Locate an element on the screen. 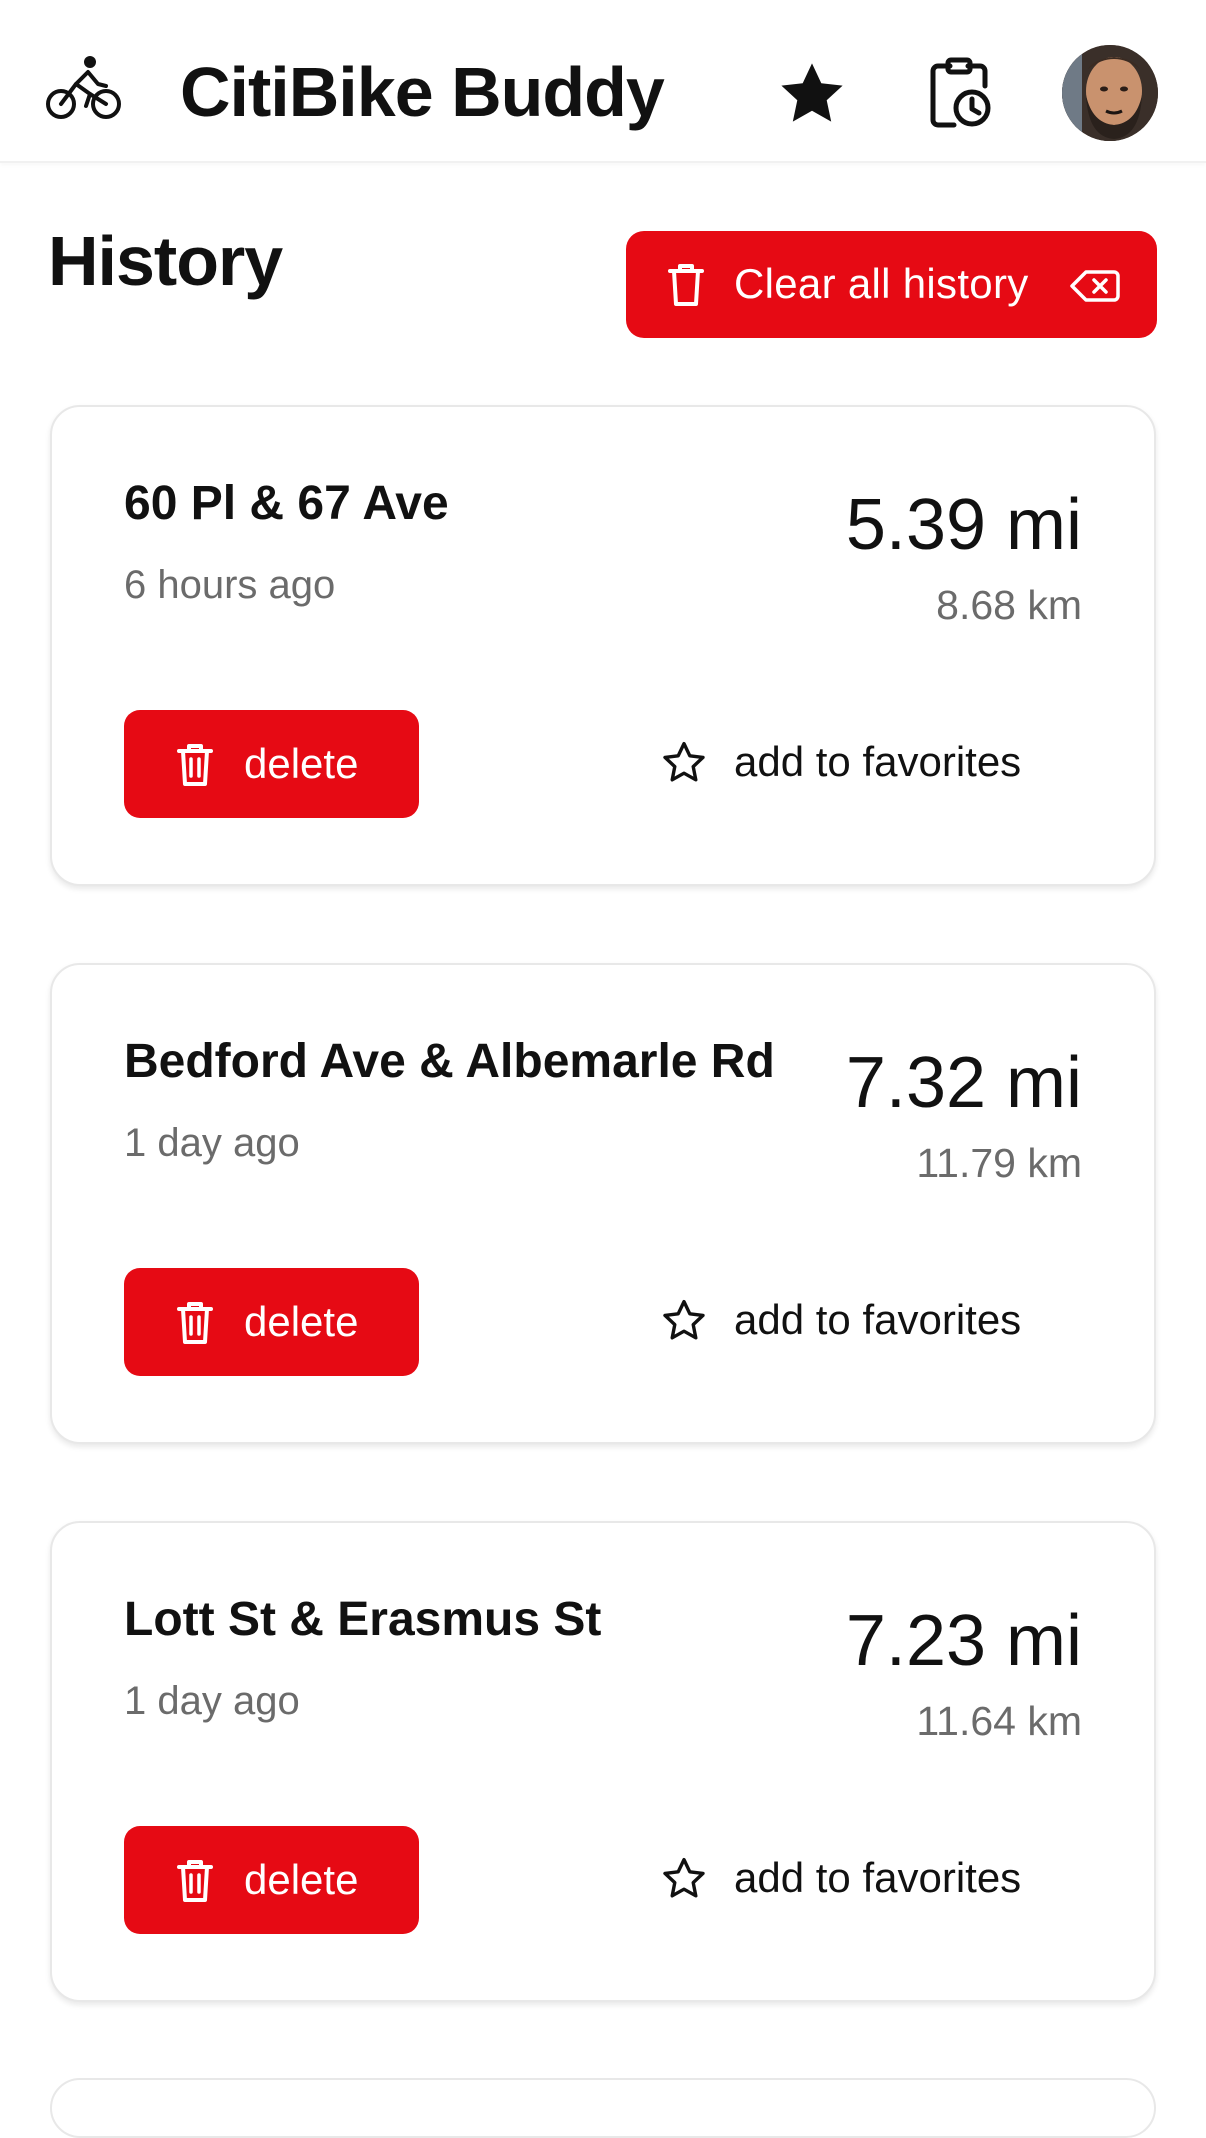  distance-miles: 5.39 mi is located at coordinates (963, 525).